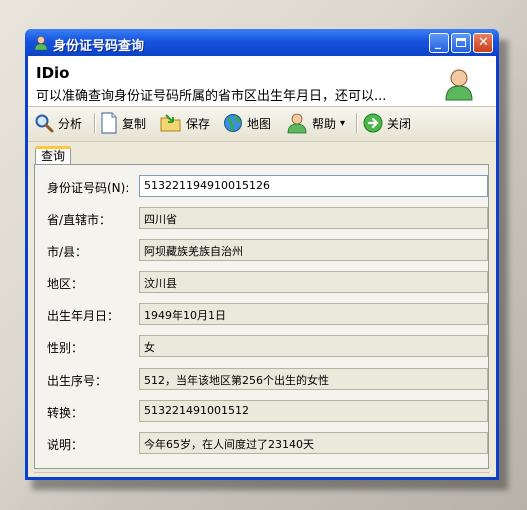 This screenshot has height=510, width=527. Describe the element at coordinates (262, 42) in the screenshot. I see `title-bar: 身份证号码查询 _ ✕` at that location.